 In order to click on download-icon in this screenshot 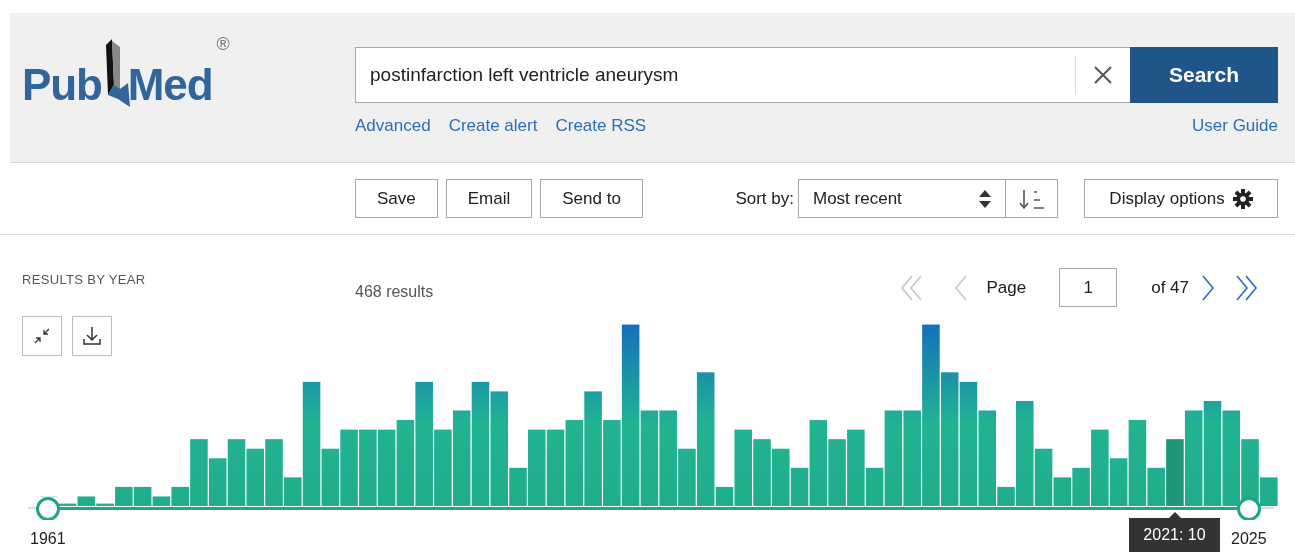, I will do `click(92, 336)`.